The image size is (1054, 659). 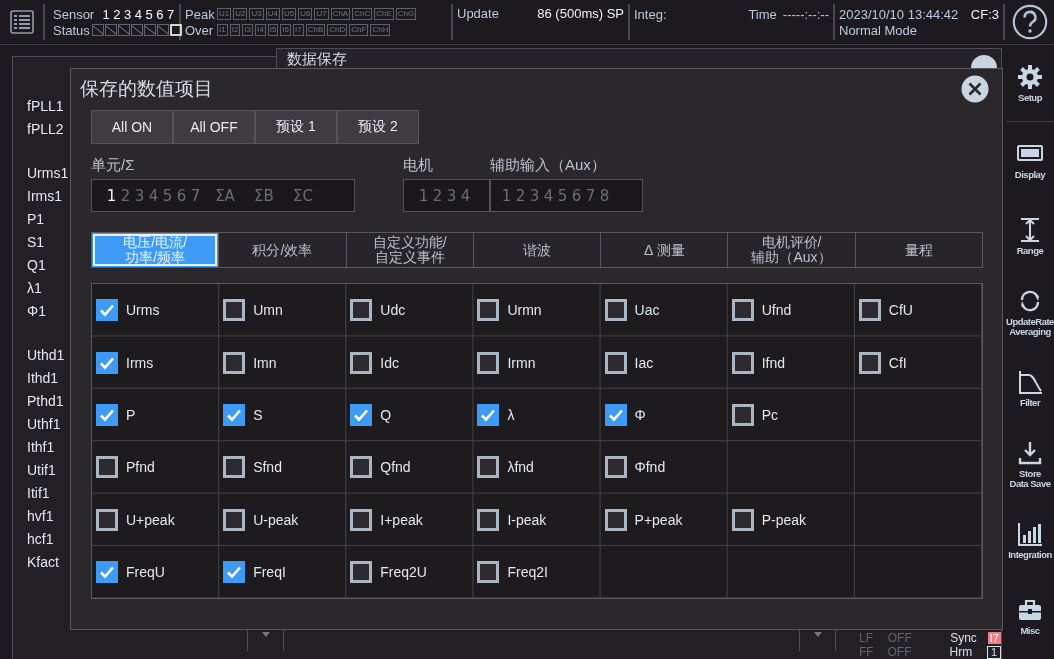 What do you see at coordinates (155, 250) in the screenshot?
I see `category-tab: 电压/电流/ 功率/频率` at bounding box center [155, 250].